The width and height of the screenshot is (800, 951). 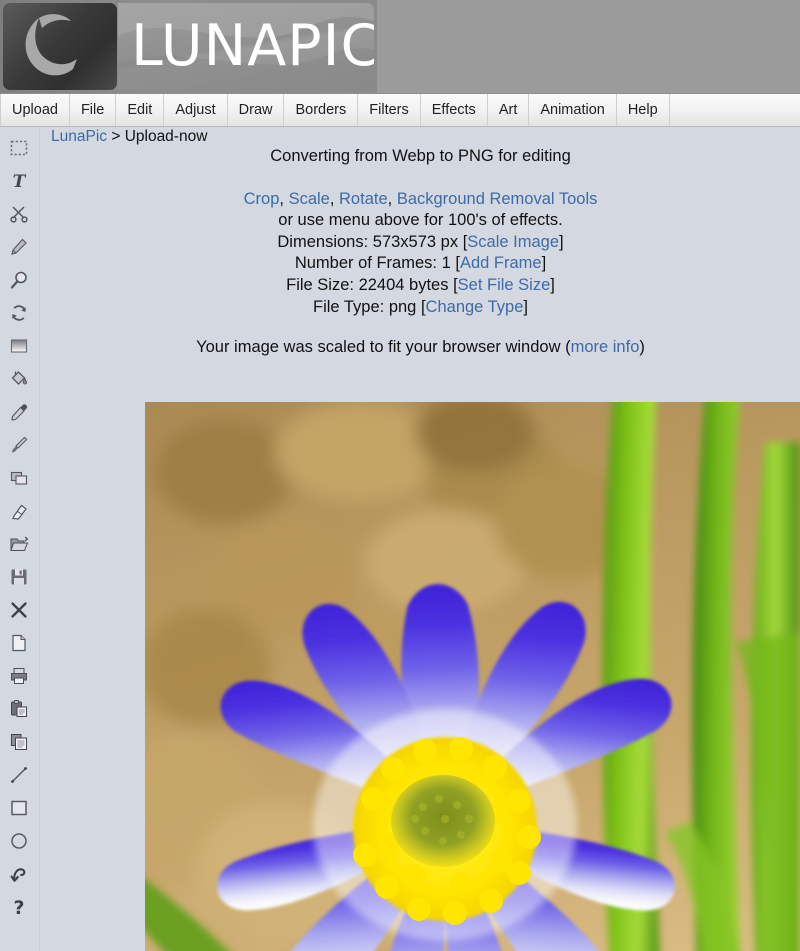 What do you see at coordinates (19, 445) in the screenshot?
I see `paintbrush-icon` at bounding box center [19, 445].